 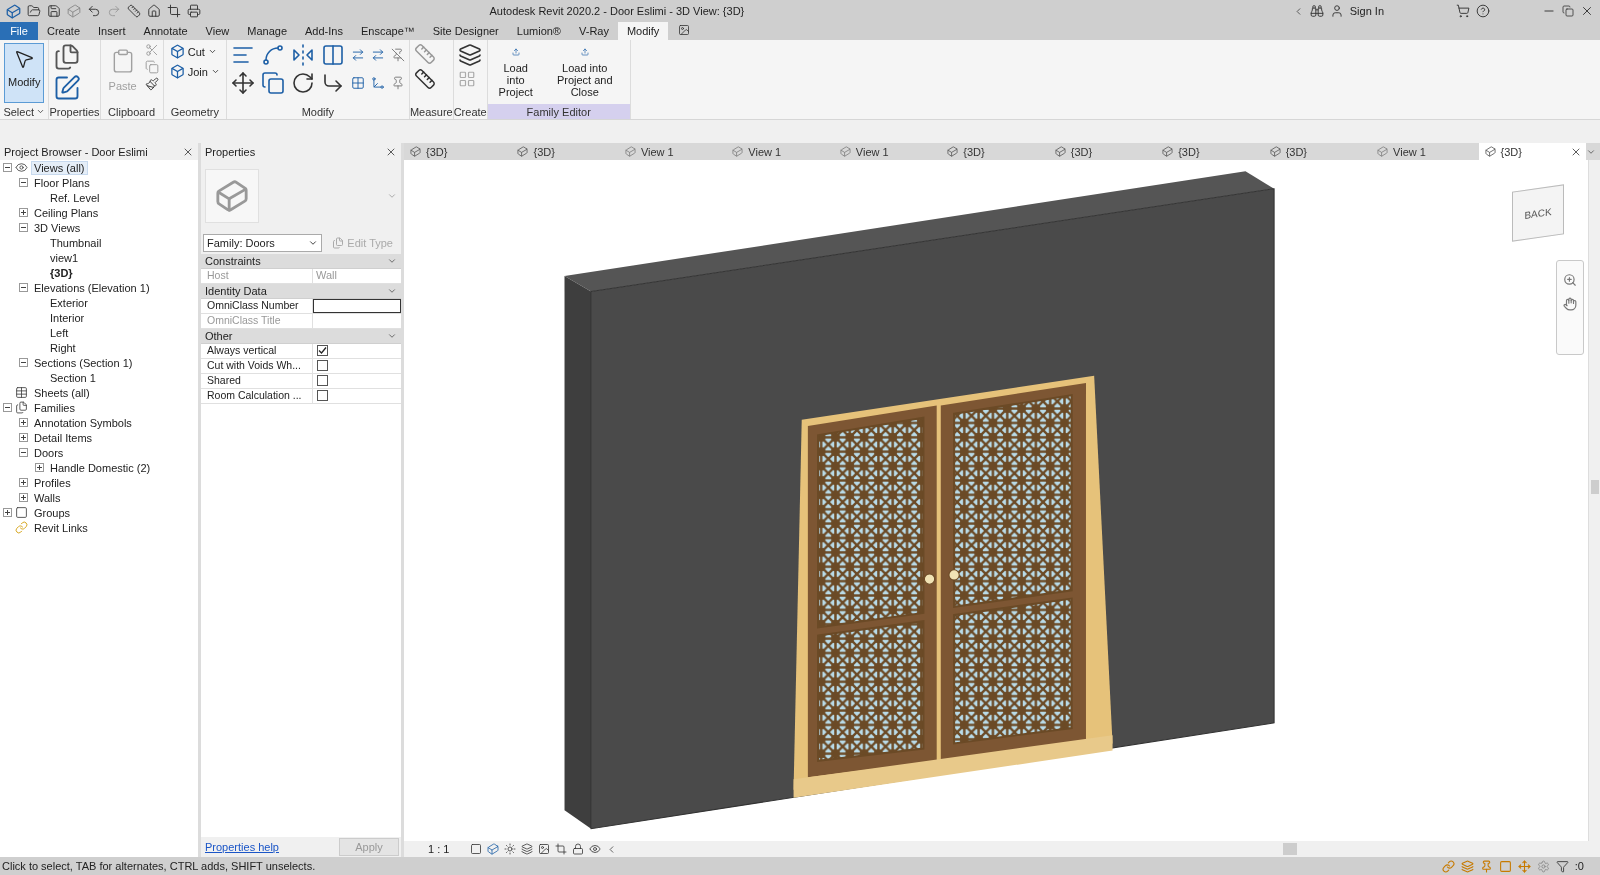 What do you see at coordinates (83, 422) in the screenshot?
I see `tree-item: Annotation Symbols` at bounding box center [83, 422].